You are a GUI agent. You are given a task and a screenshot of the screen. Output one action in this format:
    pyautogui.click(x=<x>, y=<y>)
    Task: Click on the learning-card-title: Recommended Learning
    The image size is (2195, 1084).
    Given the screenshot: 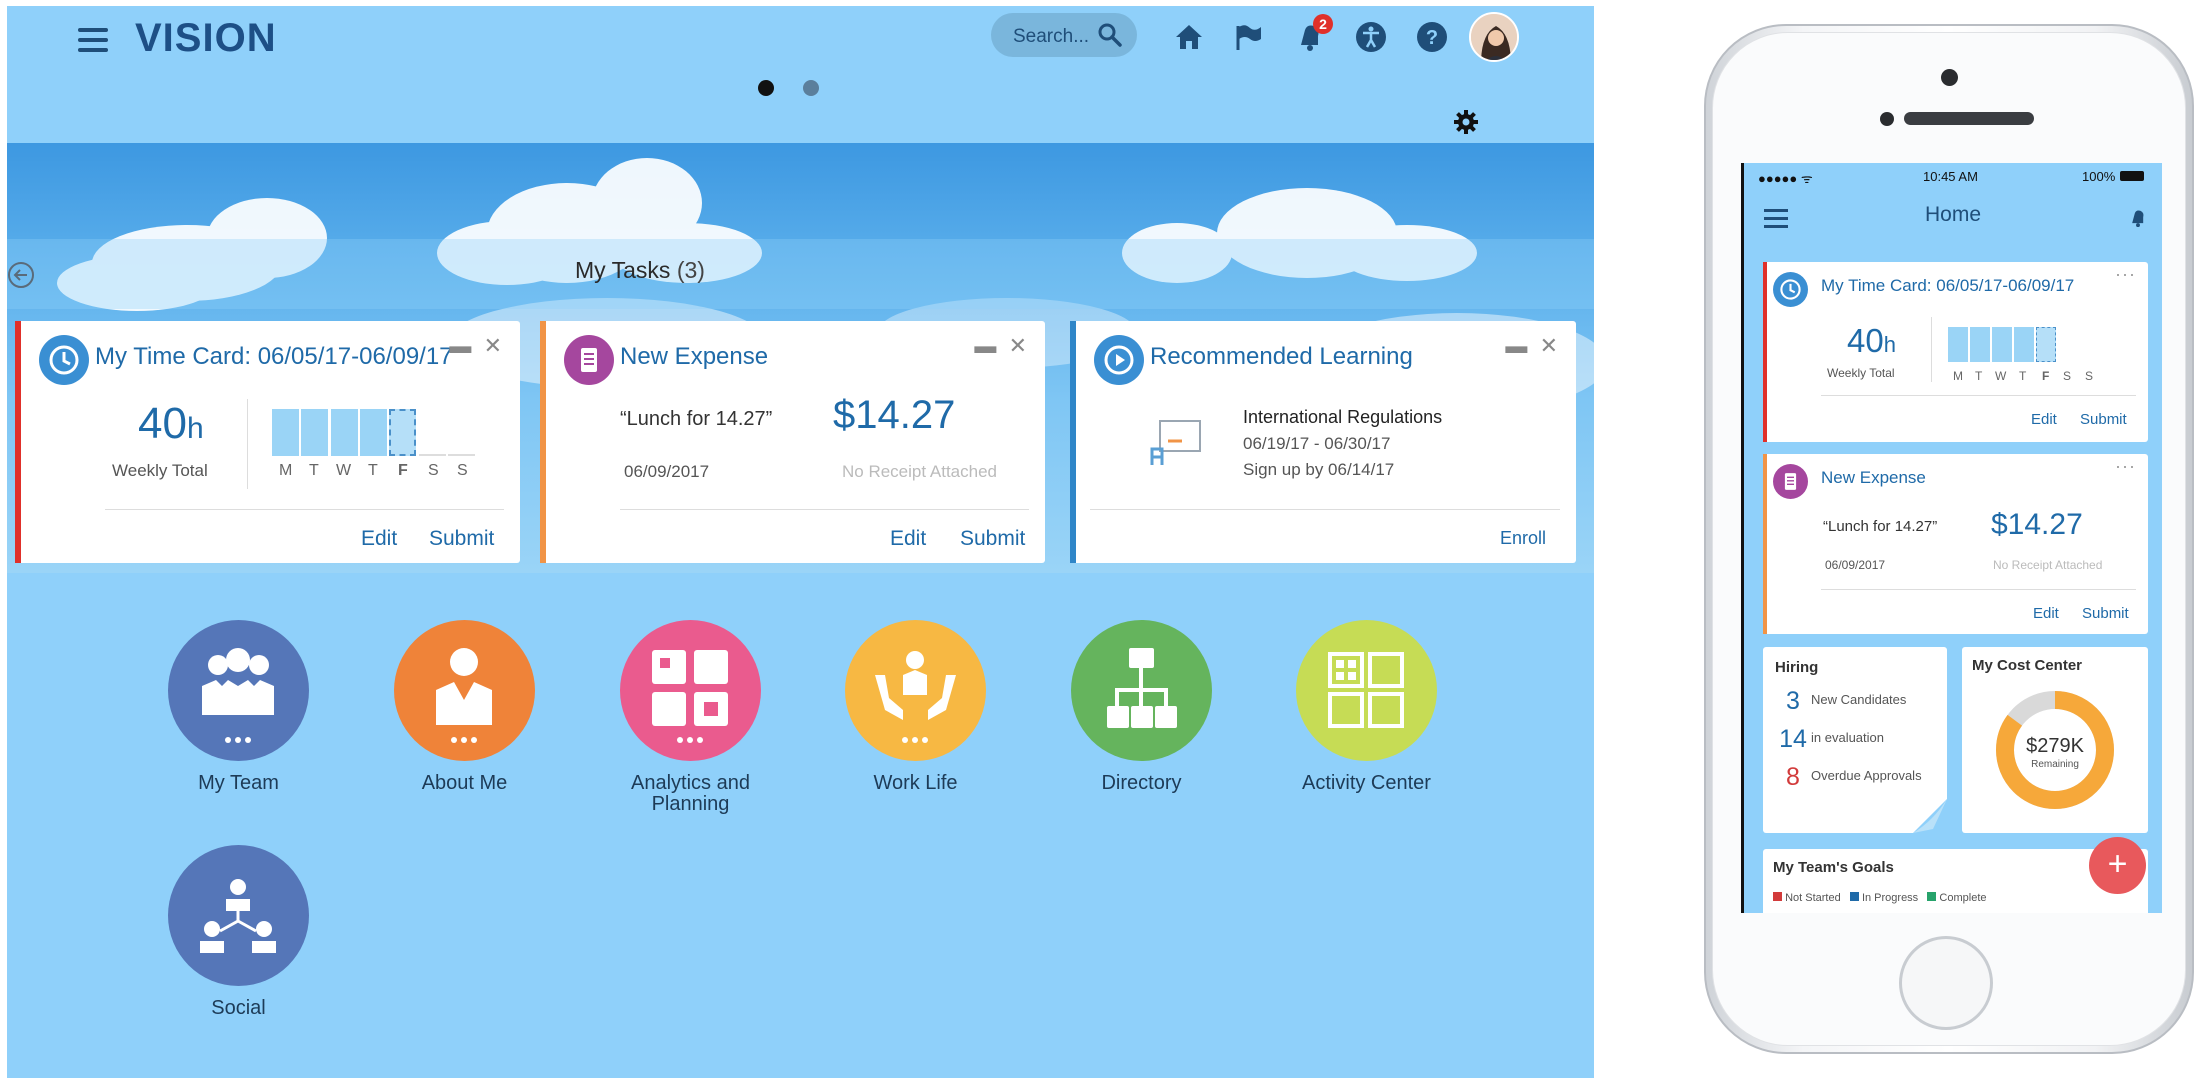 What is the action you would take?
    pyautogui.click(x=1281, y=357)
    